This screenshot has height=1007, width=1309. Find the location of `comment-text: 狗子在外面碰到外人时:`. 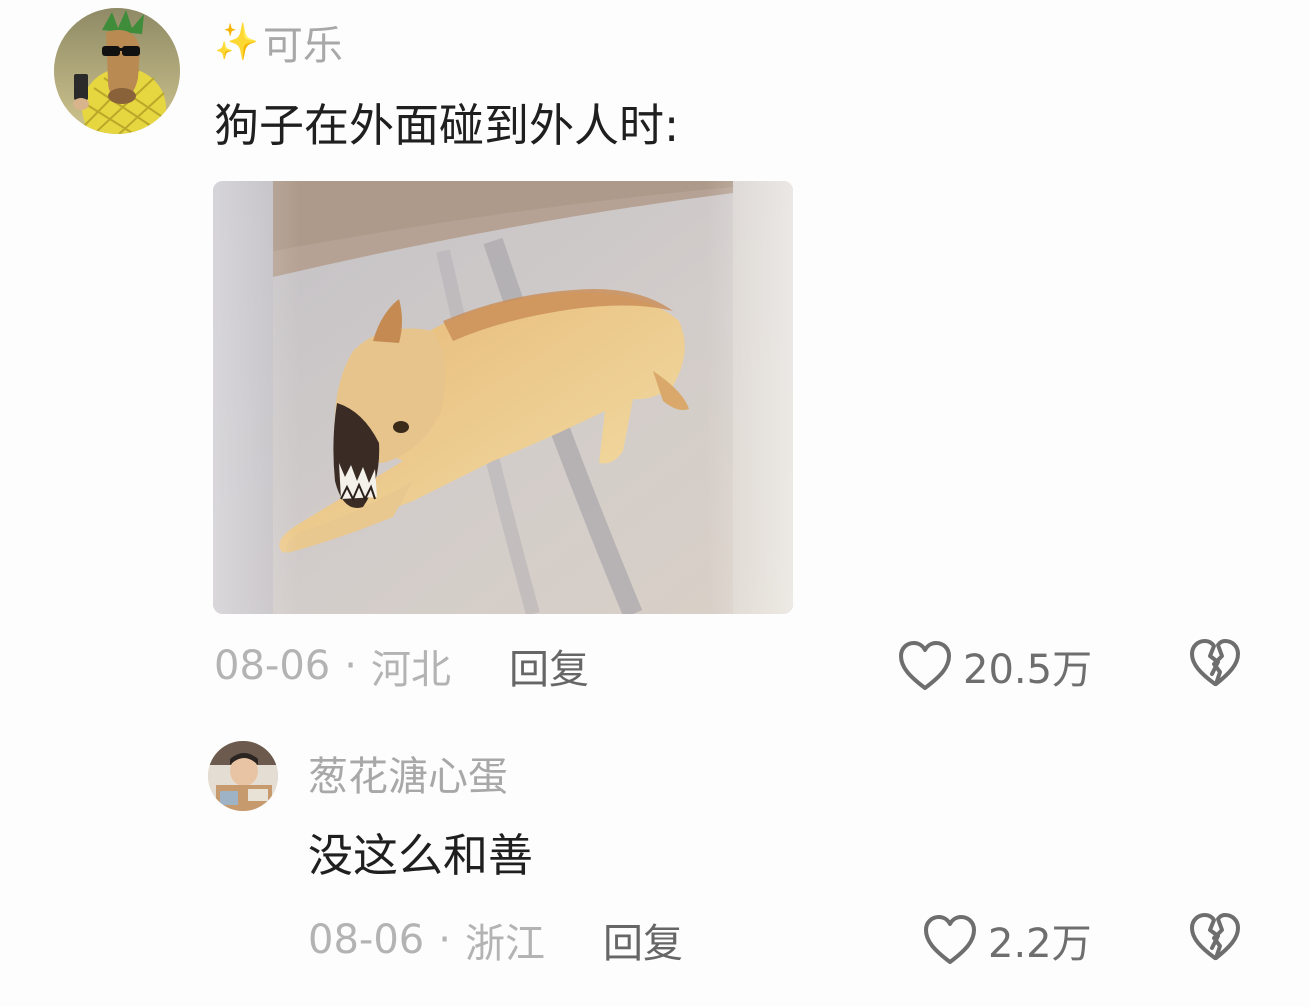

comment-text: 狗子在外面碰到外人时: is located at coordinates (447, 125).